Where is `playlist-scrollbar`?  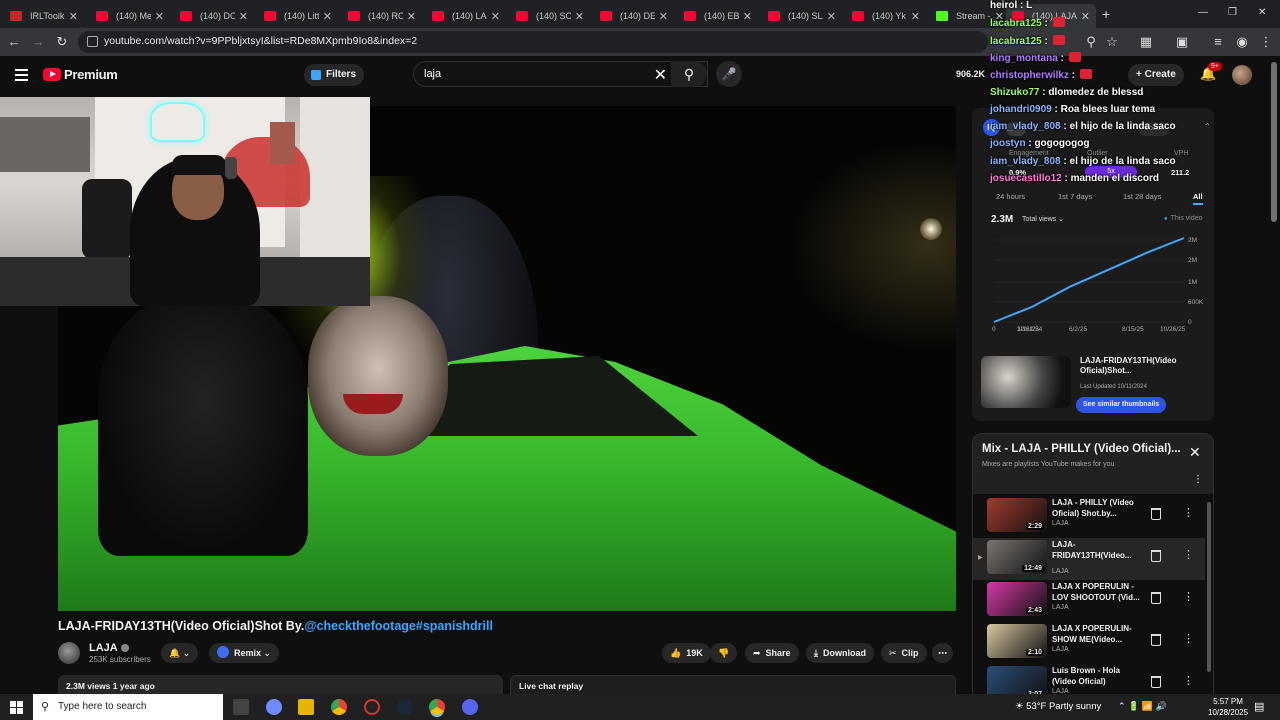 playlist-scrollbar is located at coordinates (1209, 587).